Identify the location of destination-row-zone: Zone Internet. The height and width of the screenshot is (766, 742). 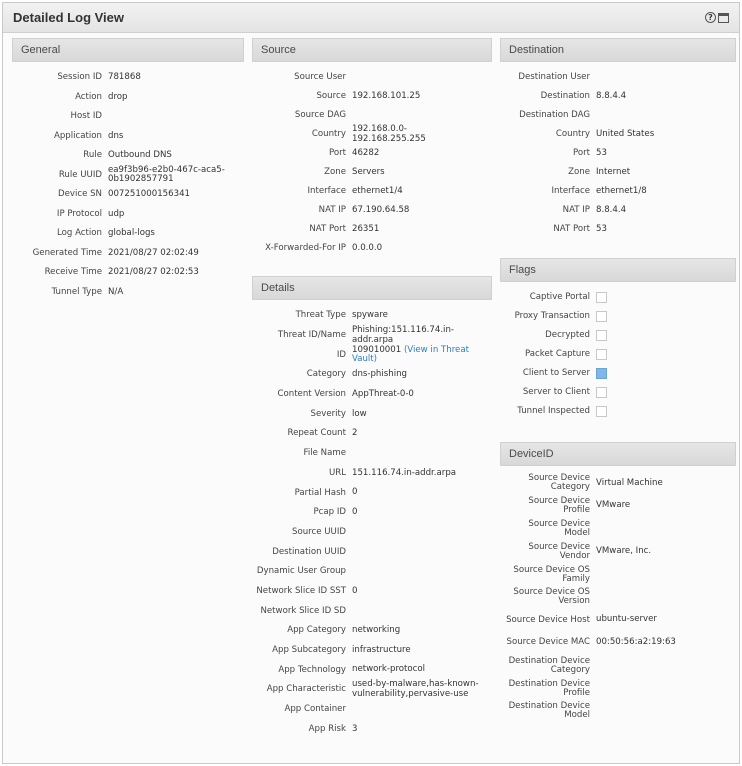
(618, 172).